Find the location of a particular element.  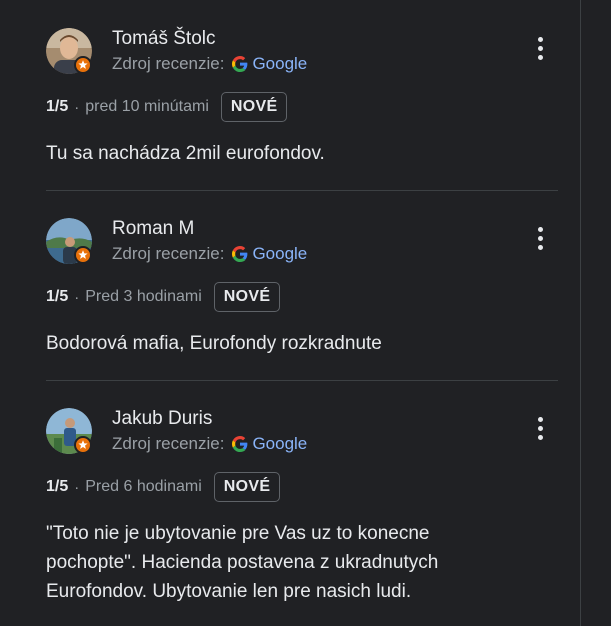

reviewer-name: Tomáš Štolc is located at coordinates (163, 39).